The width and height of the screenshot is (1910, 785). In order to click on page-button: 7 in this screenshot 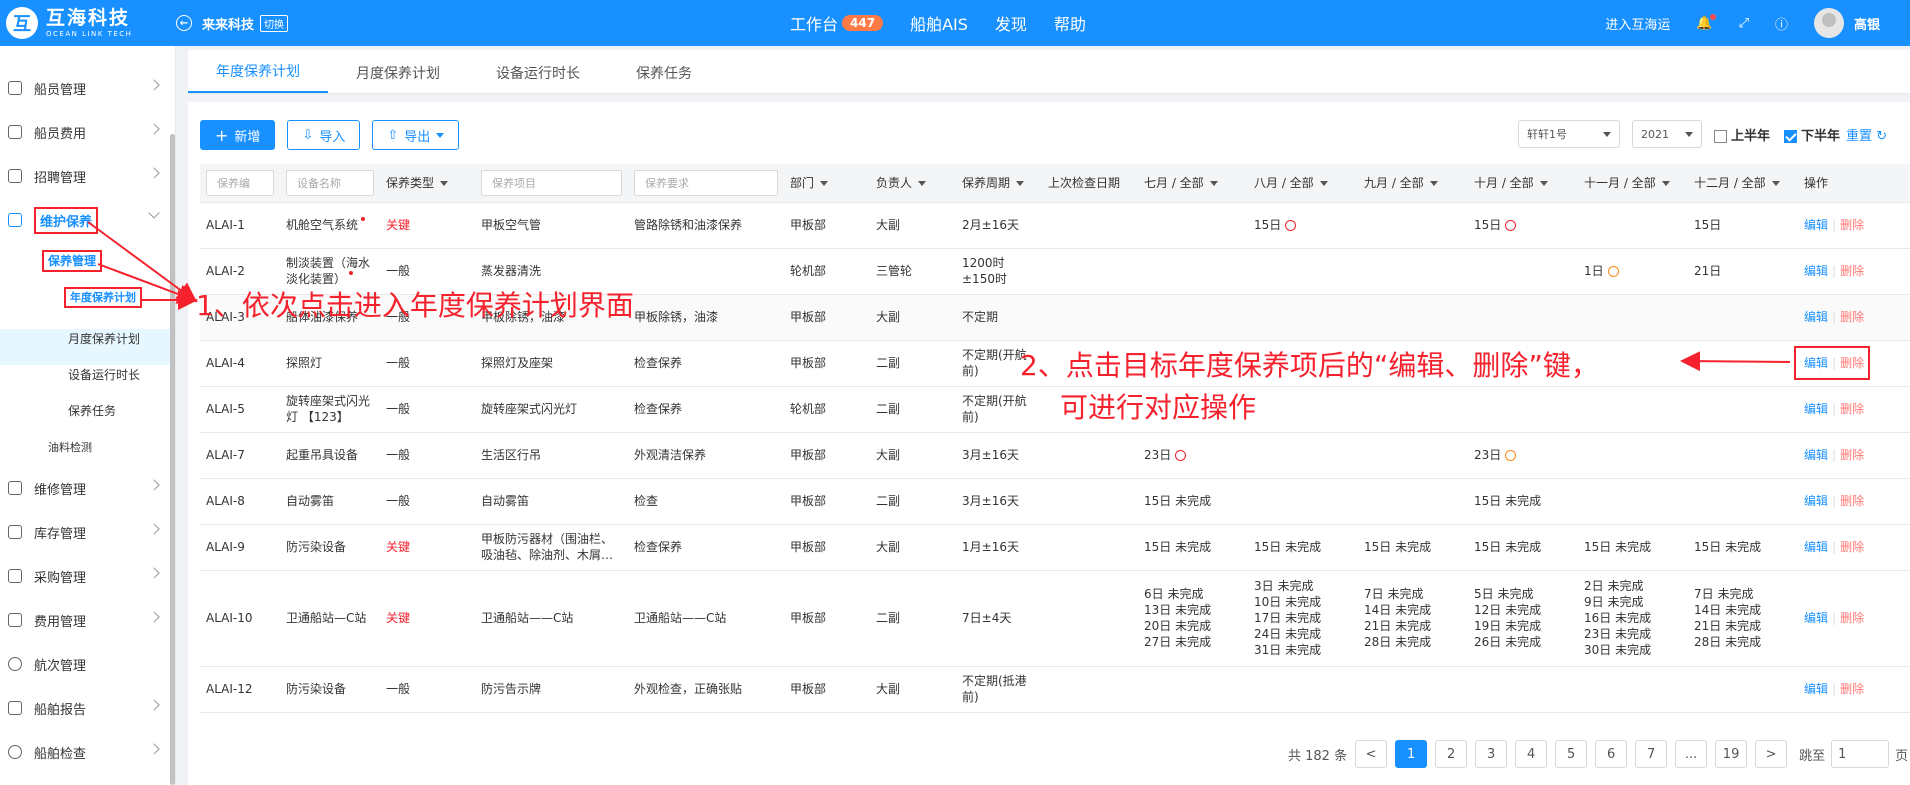, I will do `click(1651, 754)`.